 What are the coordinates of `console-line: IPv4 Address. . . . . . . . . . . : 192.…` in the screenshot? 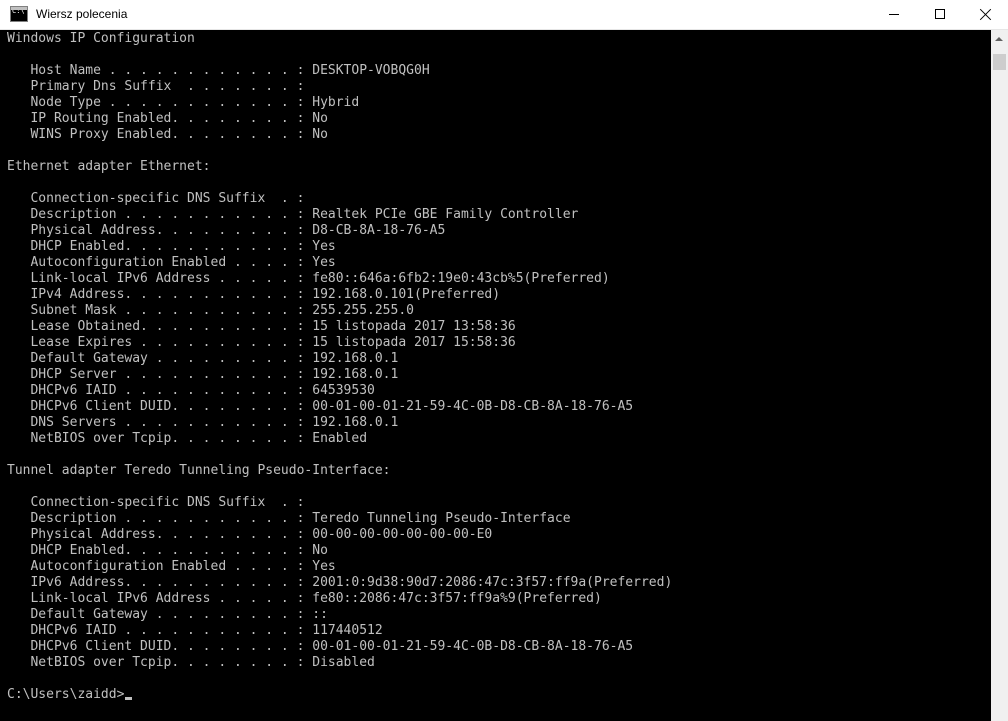 It's located at (254, 294).